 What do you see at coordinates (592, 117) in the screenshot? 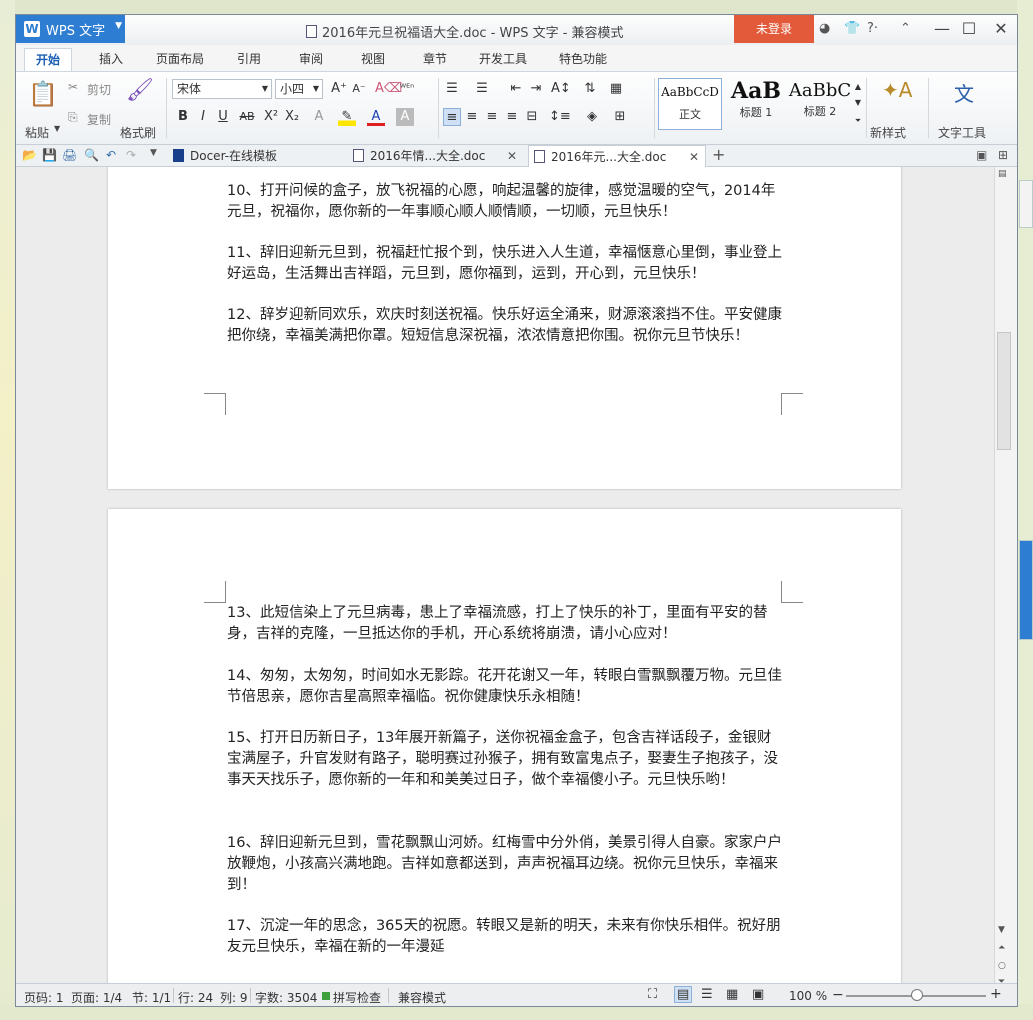
I see `shading-fill-icon: ◈` at bounding box center [592, 117].